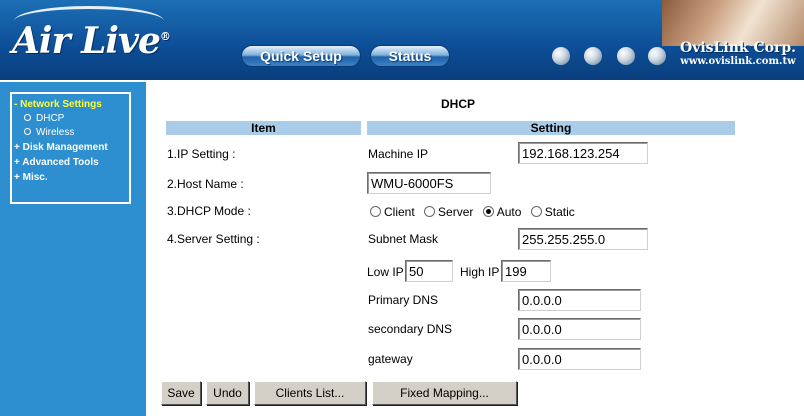  What do you see at coordinates (398, 154) in the screenshot?
I see `machine-ip-label: Machine IP` at bounding box center [398, 154].